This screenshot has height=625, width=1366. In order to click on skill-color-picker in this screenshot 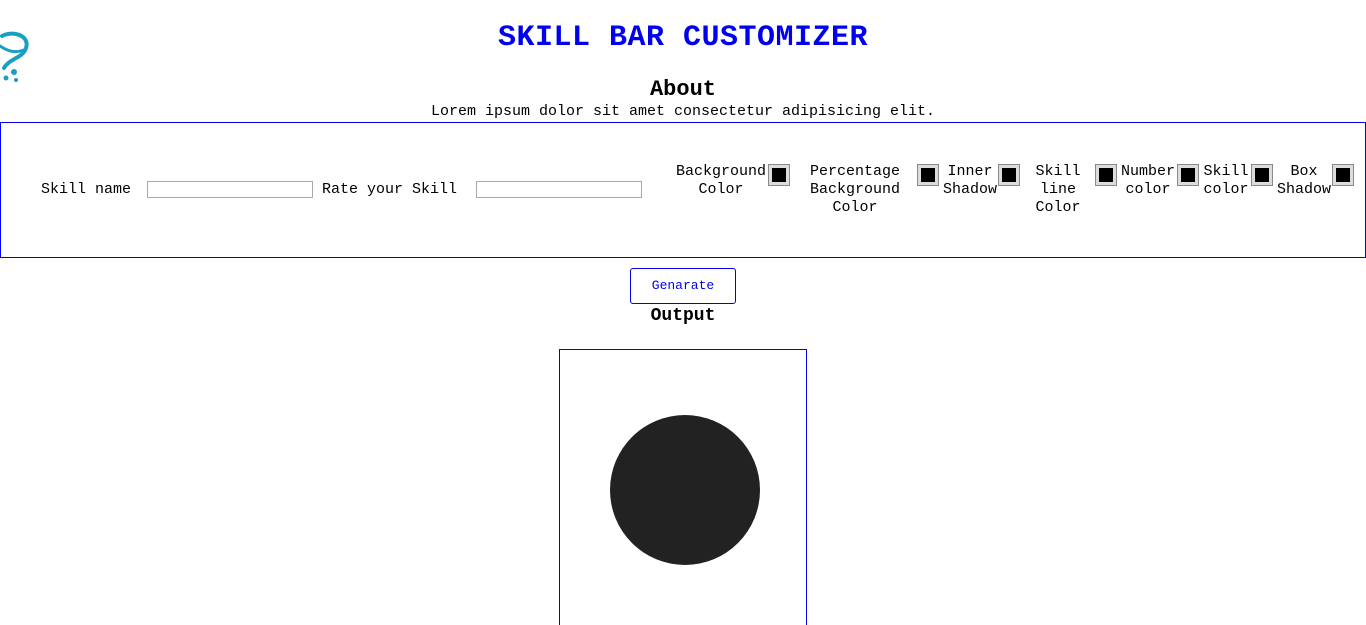, I will do `click(1262, 175)`.